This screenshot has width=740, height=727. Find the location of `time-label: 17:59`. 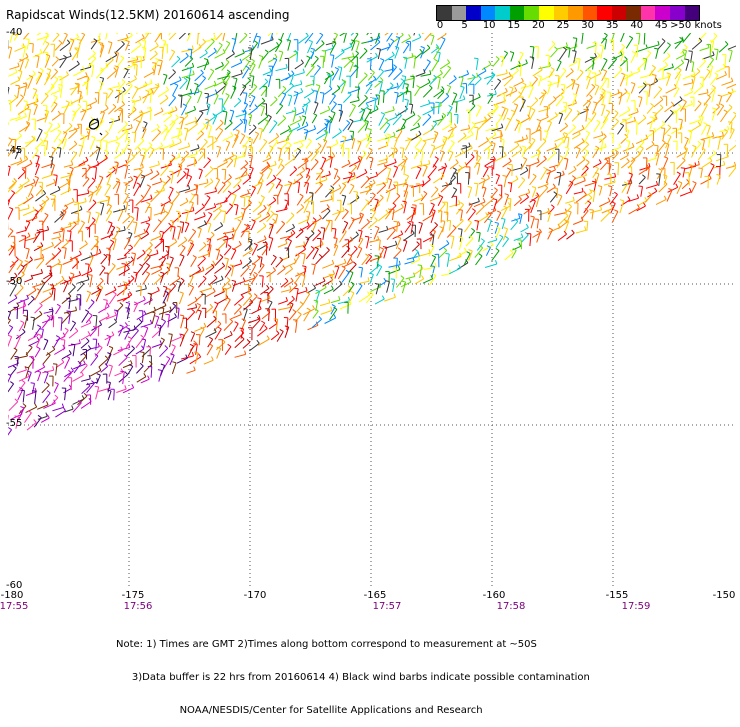

time-label: 17:59 is located at coordinates (636, 606).